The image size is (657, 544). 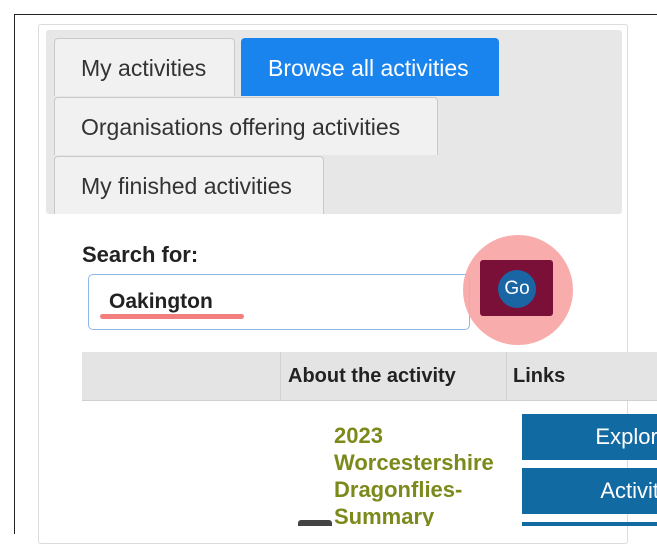 I want to click on go-button-label: Go, so click(x=517, y=289).